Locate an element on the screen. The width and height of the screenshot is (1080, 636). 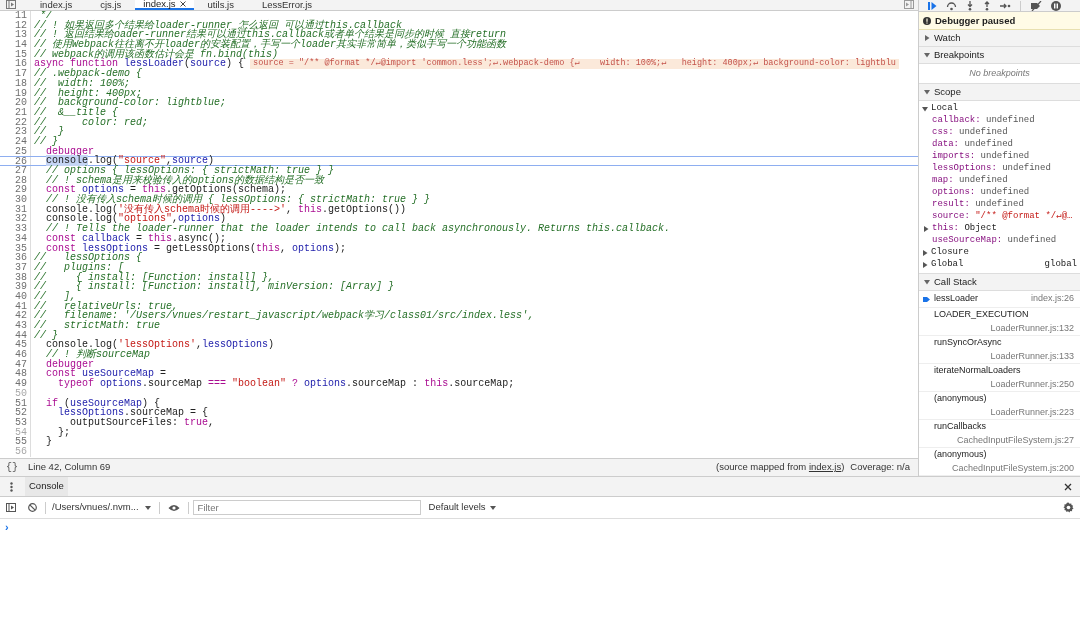
line-number: 14 is located at coordinates (21, 45).